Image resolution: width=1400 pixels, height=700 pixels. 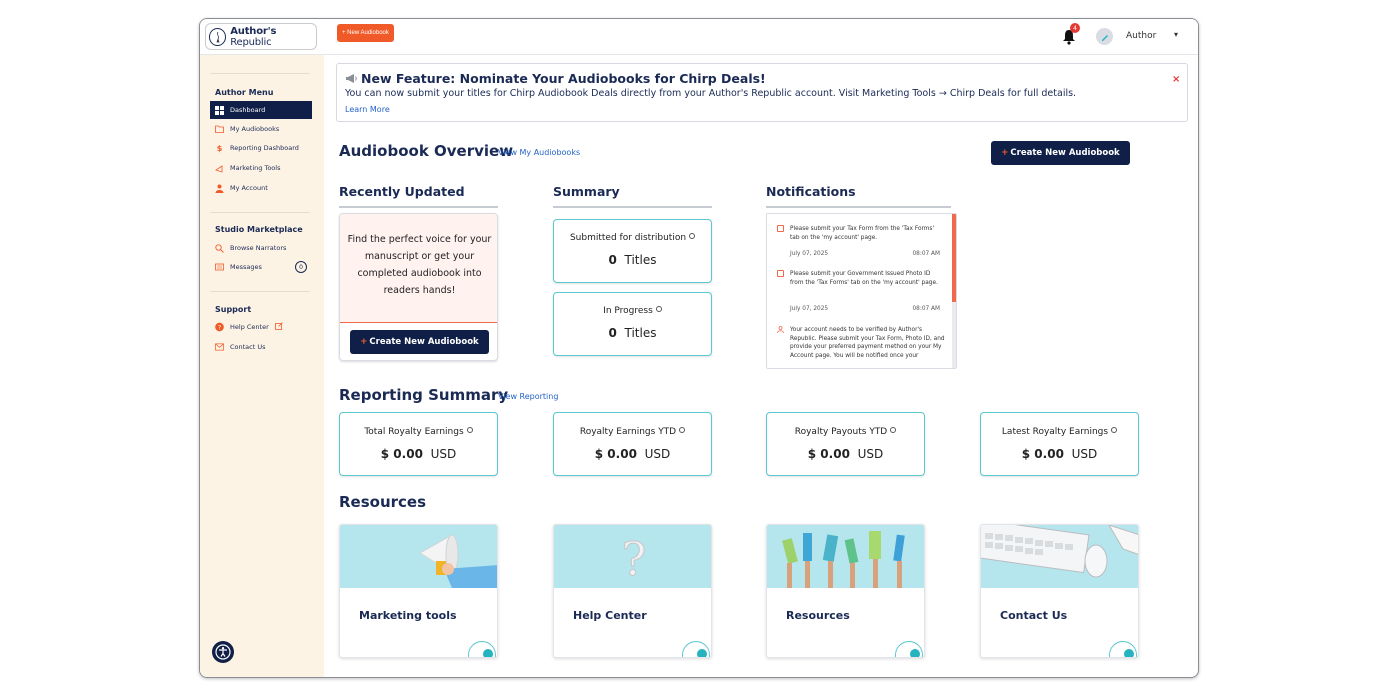 What do you see at coordinates (219, 267) in the screenshot?
I see `message-icon` at bounding box center [219, 267].